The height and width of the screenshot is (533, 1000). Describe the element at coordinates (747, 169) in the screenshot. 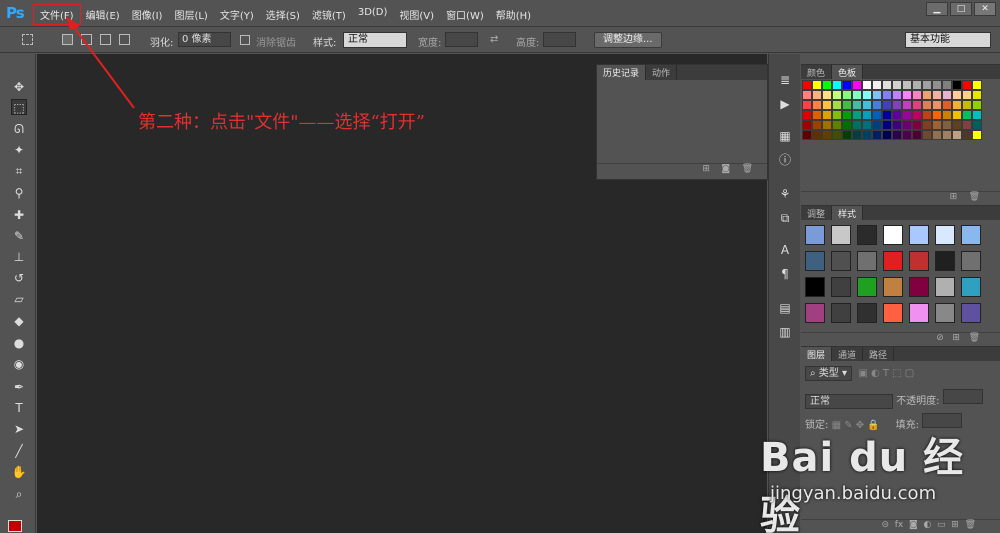

I see `trash-icon: 🗑` at that location.